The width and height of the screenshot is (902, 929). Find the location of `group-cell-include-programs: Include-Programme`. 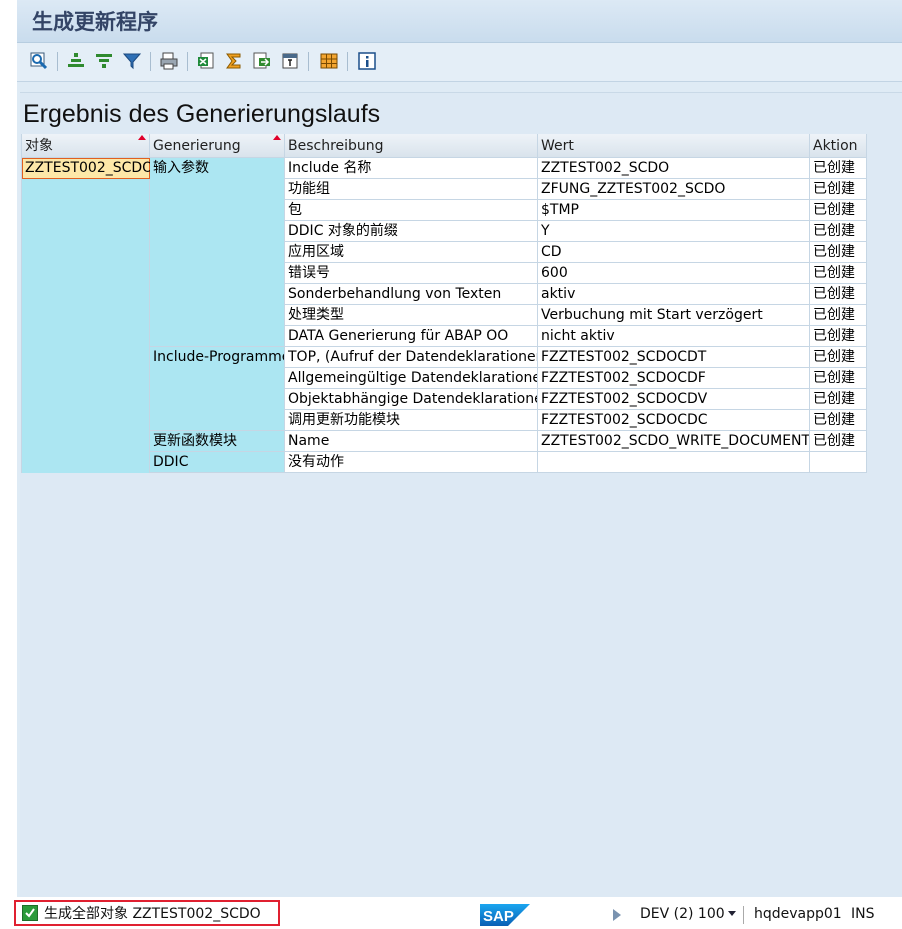

group-cell-include-programs: Include-Programme is located at coordinates (217, 389).